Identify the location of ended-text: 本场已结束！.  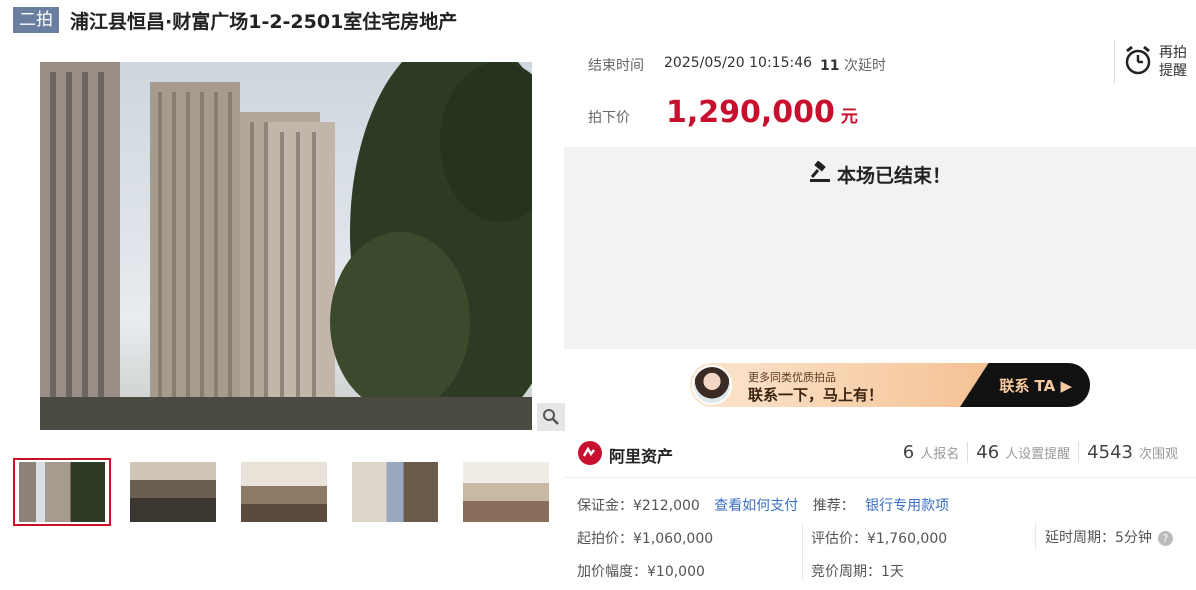
(893, 176).